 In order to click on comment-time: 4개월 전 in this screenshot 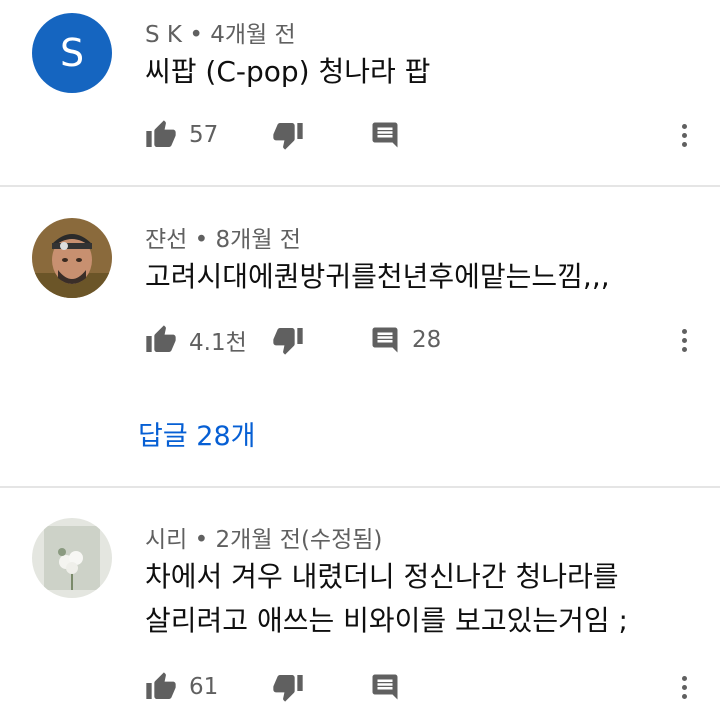, I will do `click(252, 35)`.